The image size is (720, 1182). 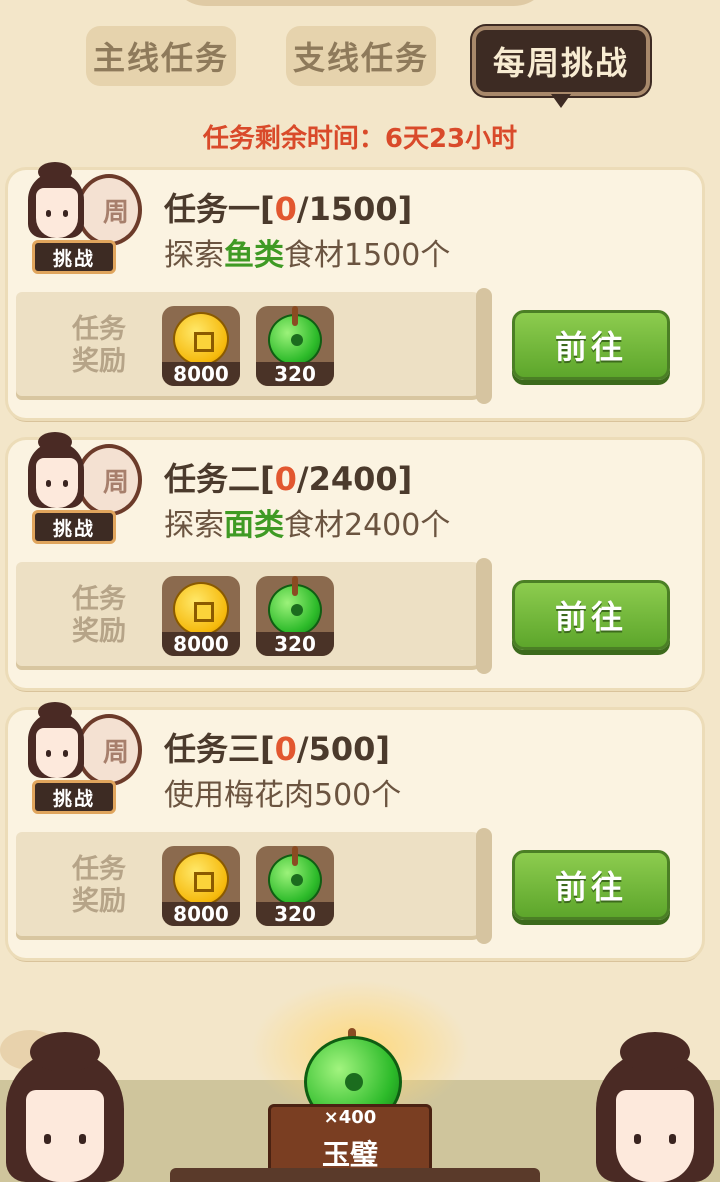 I want to click on desc-highlight: 鱼类, so click(x=254, y=255).